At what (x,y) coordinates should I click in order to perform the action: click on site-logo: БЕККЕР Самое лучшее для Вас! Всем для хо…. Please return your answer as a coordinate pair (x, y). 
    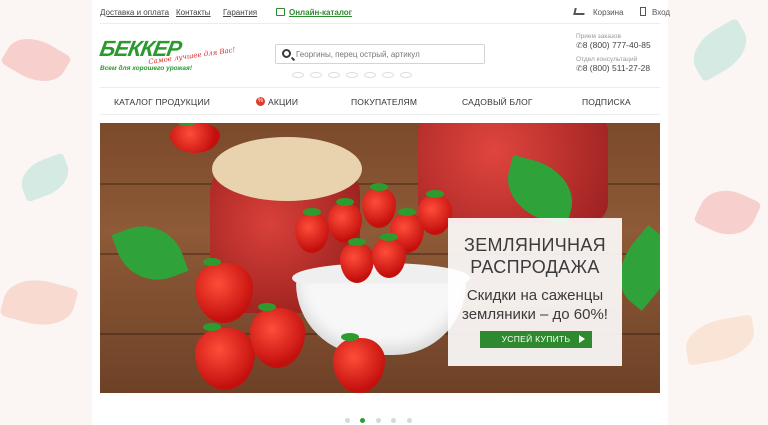
    Looking at the image, I should click on (167, 56).